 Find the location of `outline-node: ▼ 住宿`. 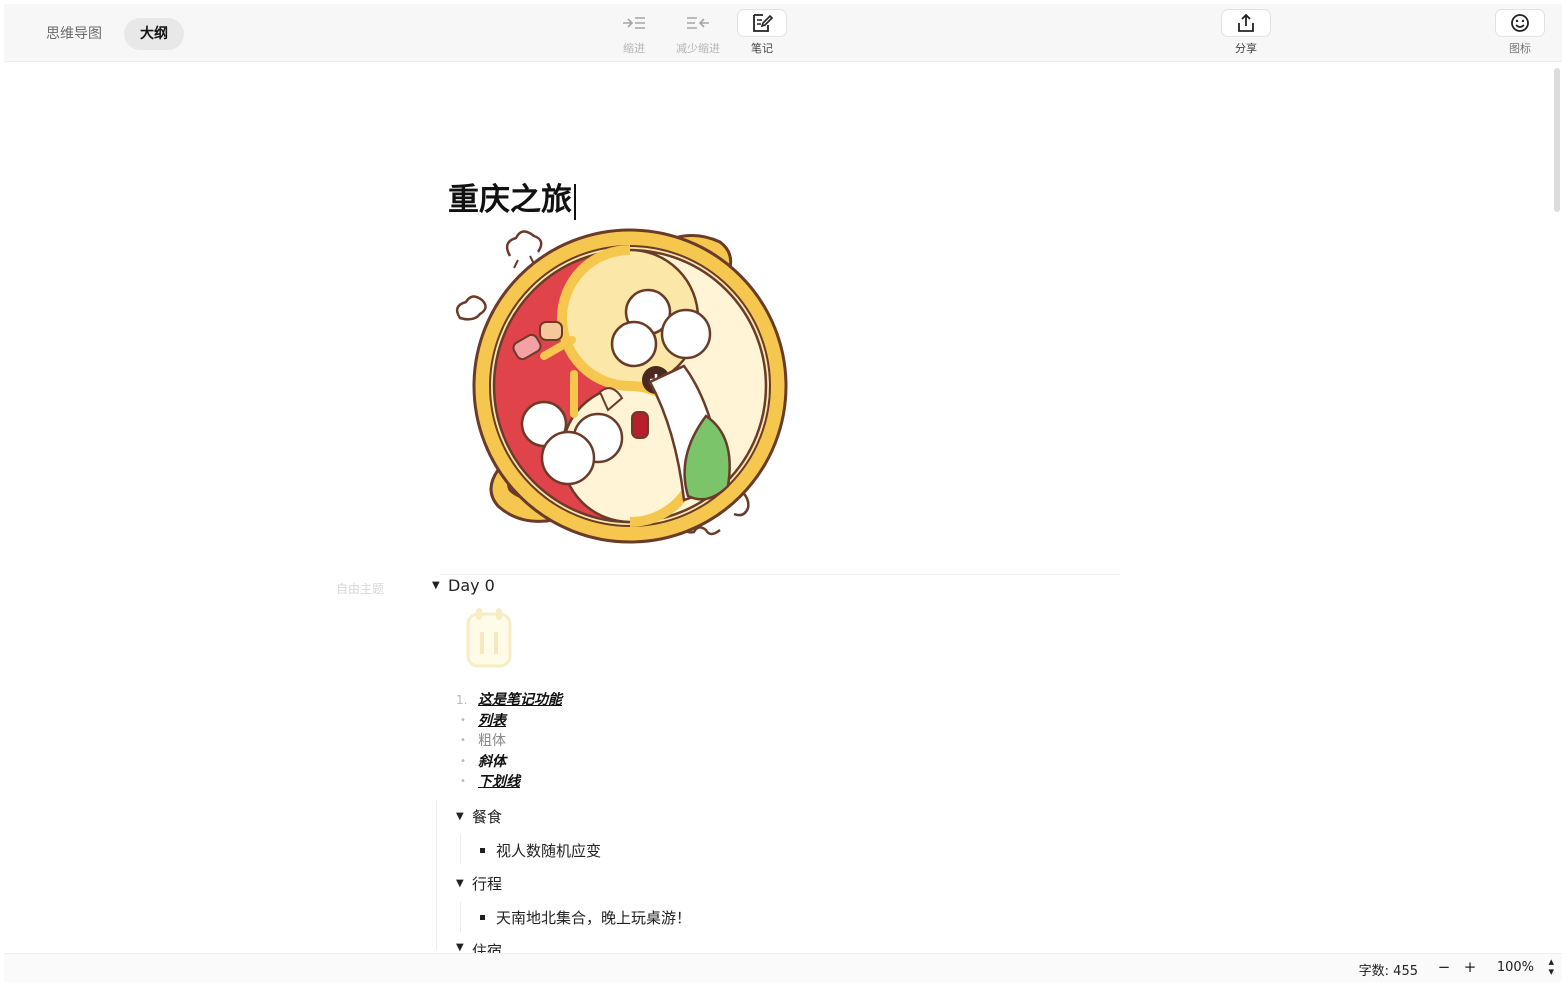

outline-node: ▼ 住宿 is located at coordinates (479, 946).